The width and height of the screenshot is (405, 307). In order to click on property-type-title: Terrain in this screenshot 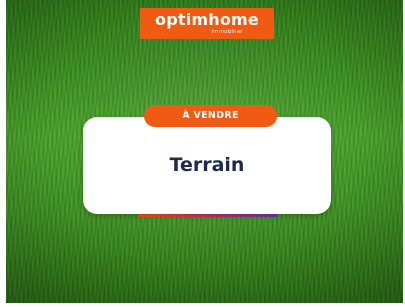, I will do `click(207, 165)`.